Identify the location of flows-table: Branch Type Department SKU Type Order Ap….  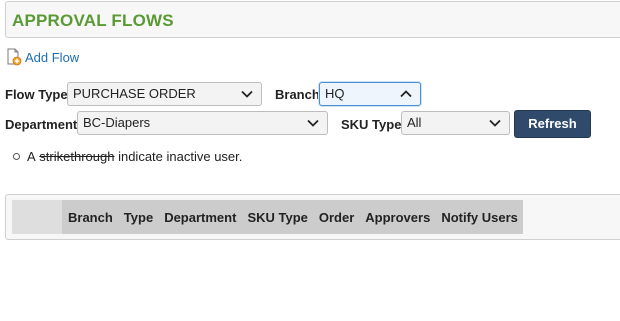
(312, 217).